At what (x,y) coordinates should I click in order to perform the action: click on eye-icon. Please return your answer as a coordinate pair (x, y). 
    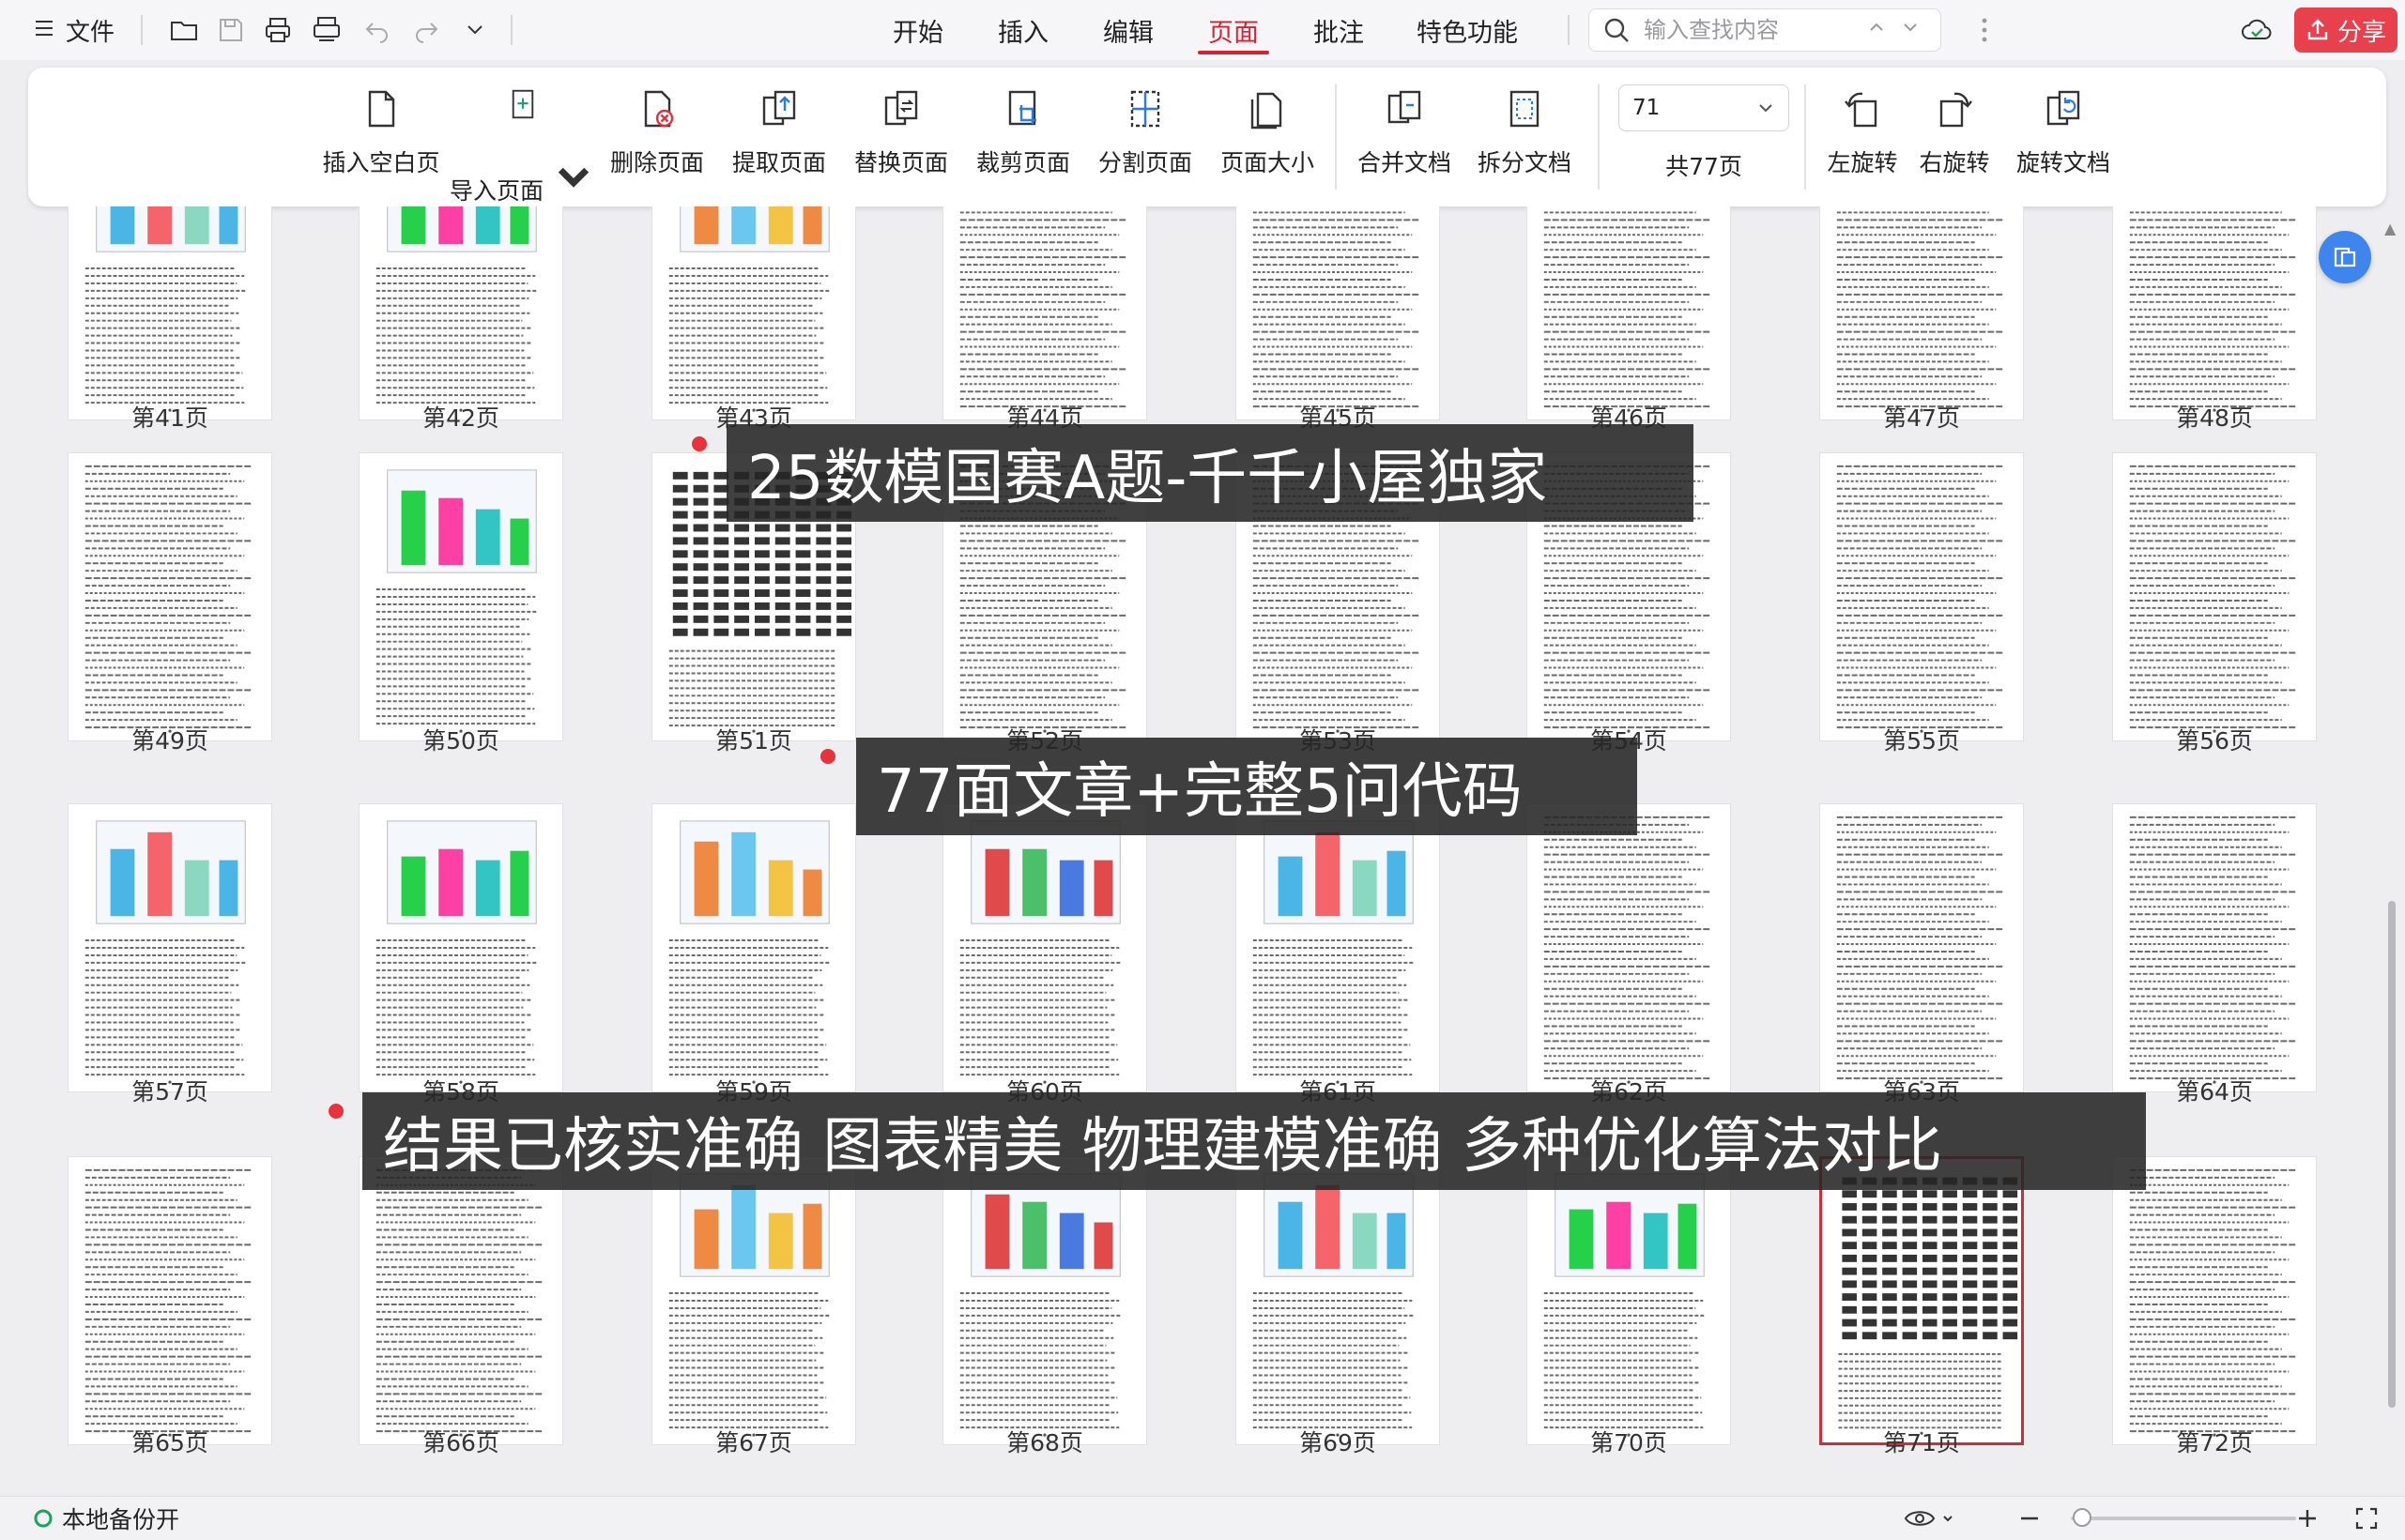
    Looking at the image, I should click on (1920, 1518).